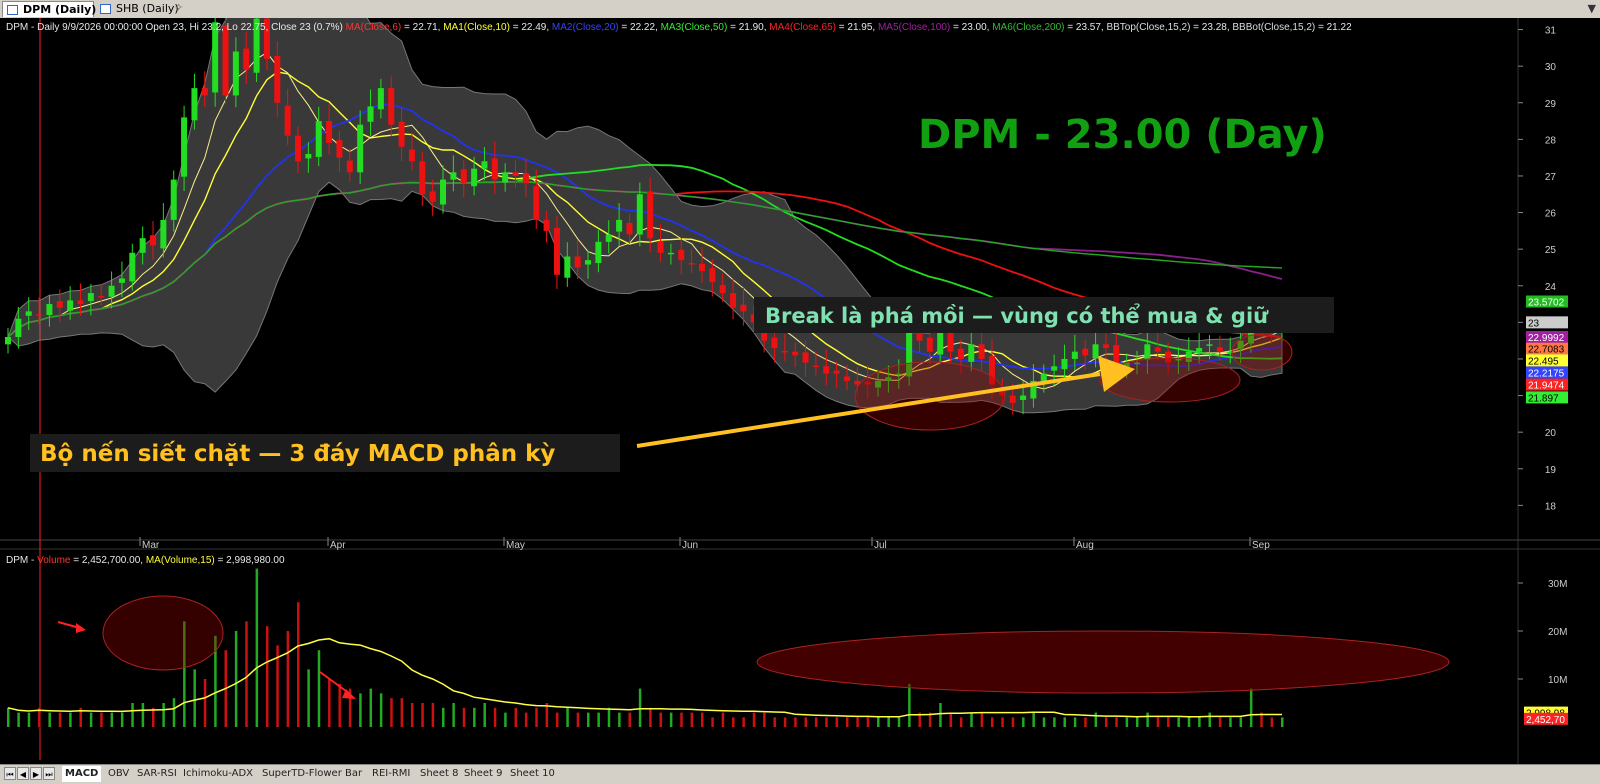  What do you see at coordinates (1557, 680) in the screenshot?
I see `volume-tick-label: 10M` at bounding box center [1557, 680].